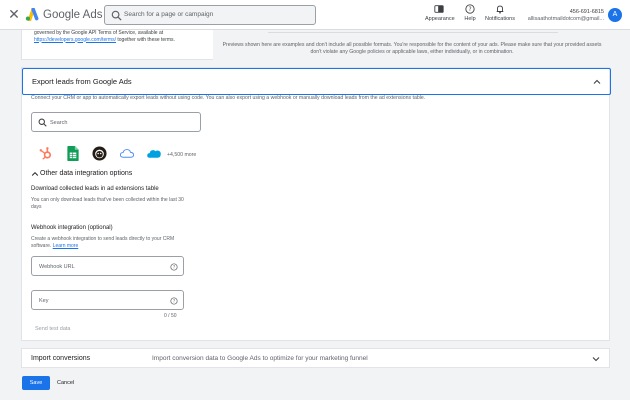 This screenshot has width=630, height=400. I want to click on account-phone: 456-691-6815, so click(586, 12).